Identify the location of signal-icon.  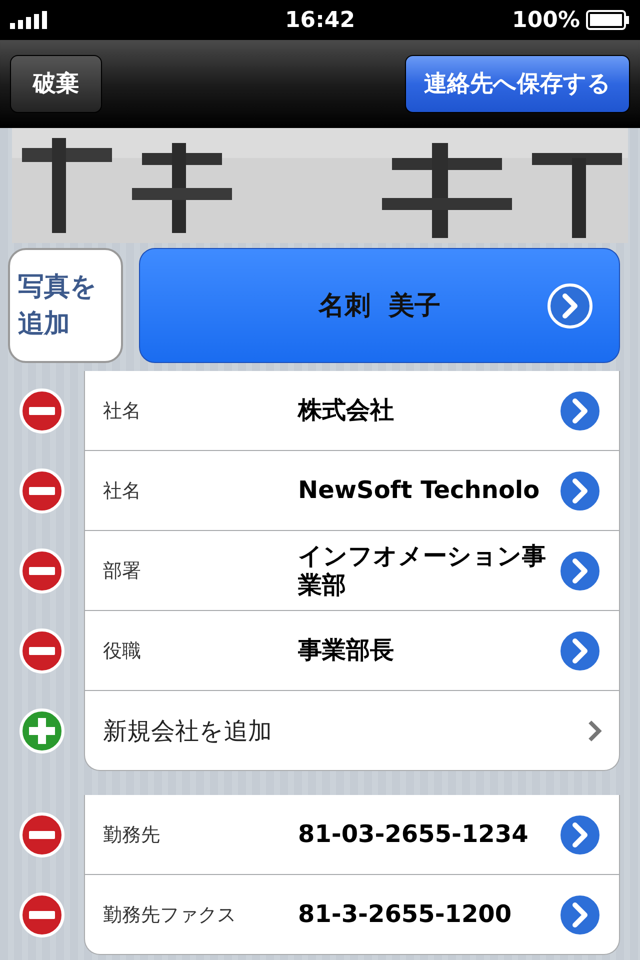
(29, 20).